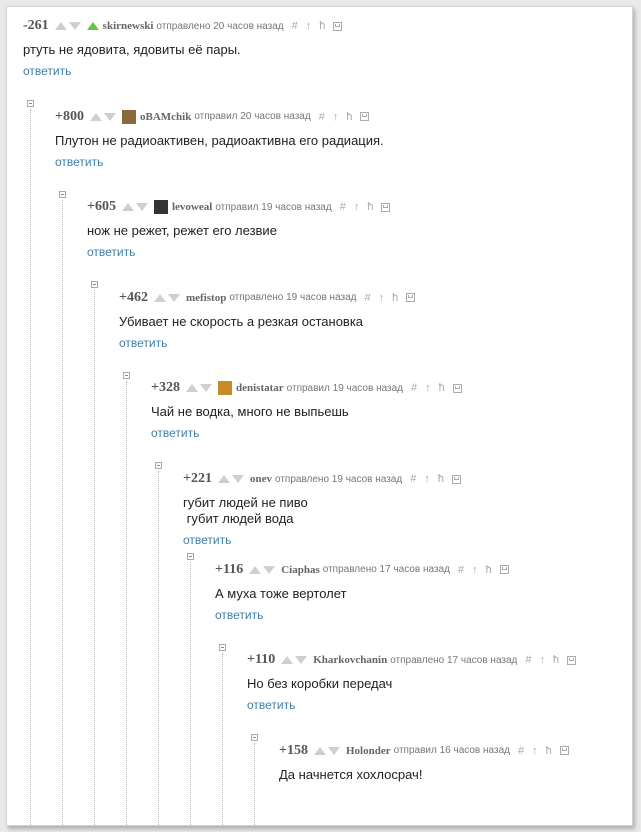  I want to click on comment-text: Да начнется хохлосрач!, so click(351, 774).